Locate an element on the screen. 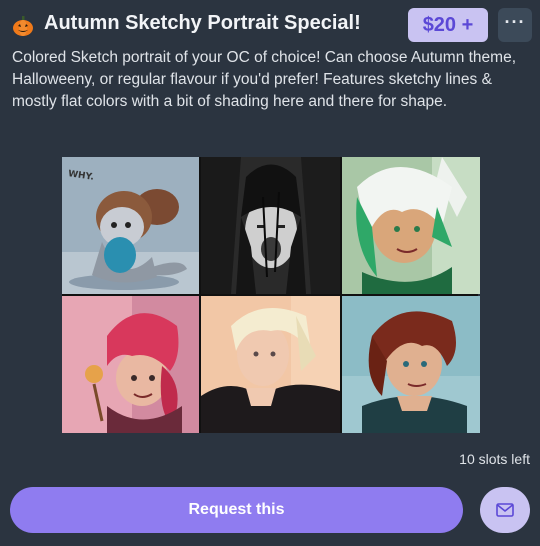 Image resolution: width=540 pixels, height=546 pixels. gallery-image-blonde is located at coordinates (270, 364).